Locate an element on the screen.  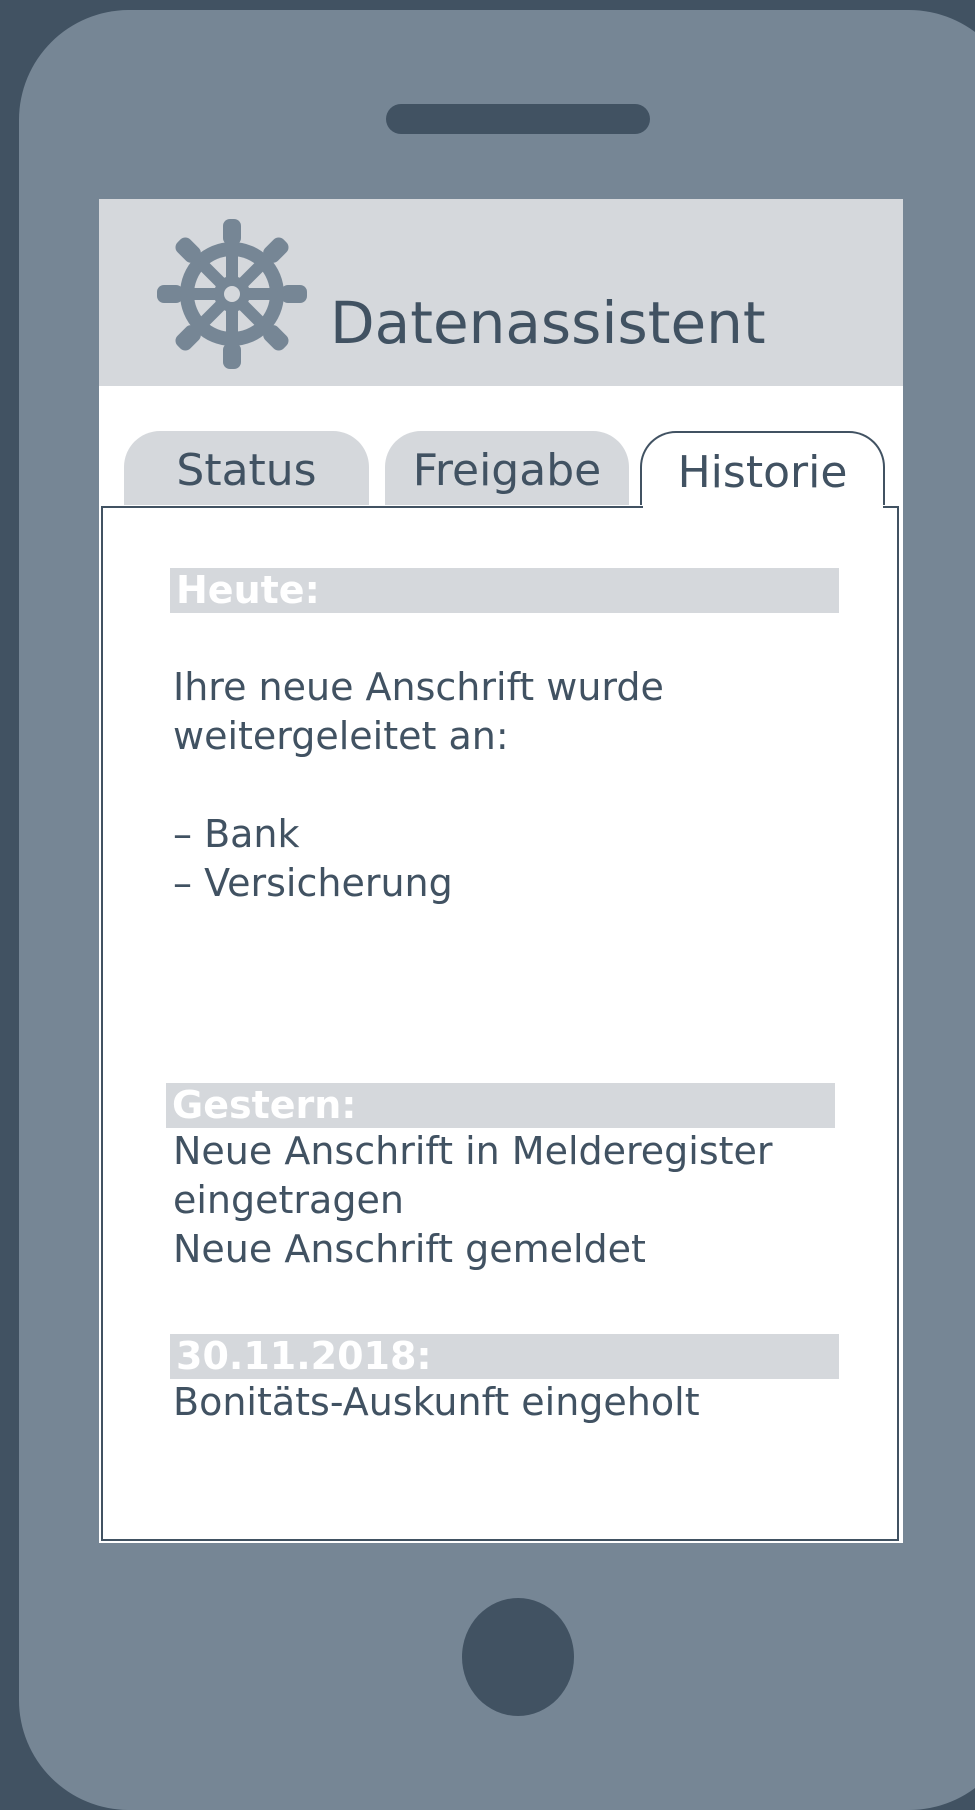
history-line: – Bank is located at coordinates (236, 834).